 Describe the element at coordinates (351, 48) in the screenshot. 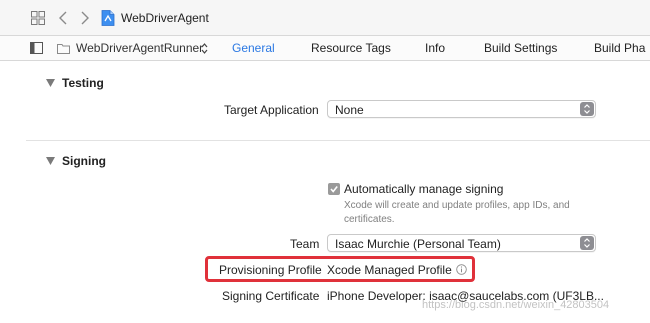

I see `tab-resource-tags: Resource Tags` at that location.